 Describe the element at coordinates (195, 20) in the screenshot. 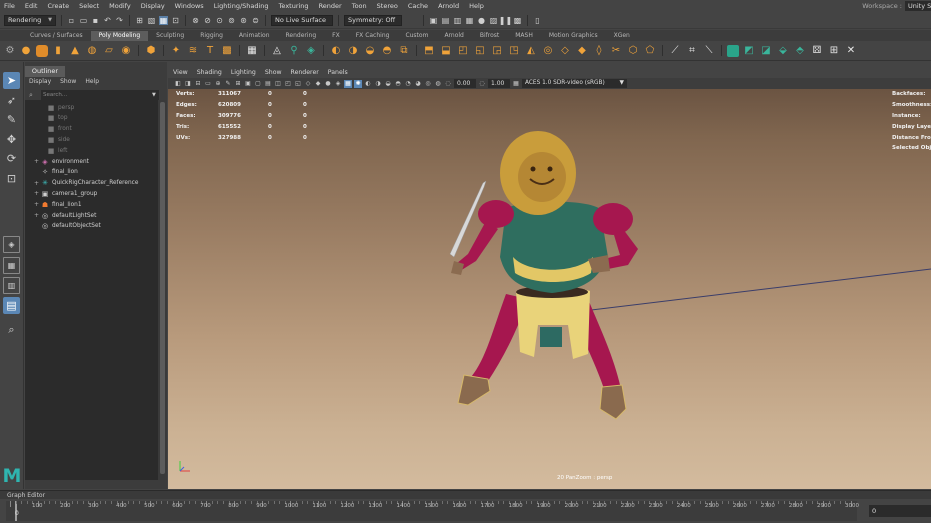

I see `snap-grid-icon: ⊗` at that location.